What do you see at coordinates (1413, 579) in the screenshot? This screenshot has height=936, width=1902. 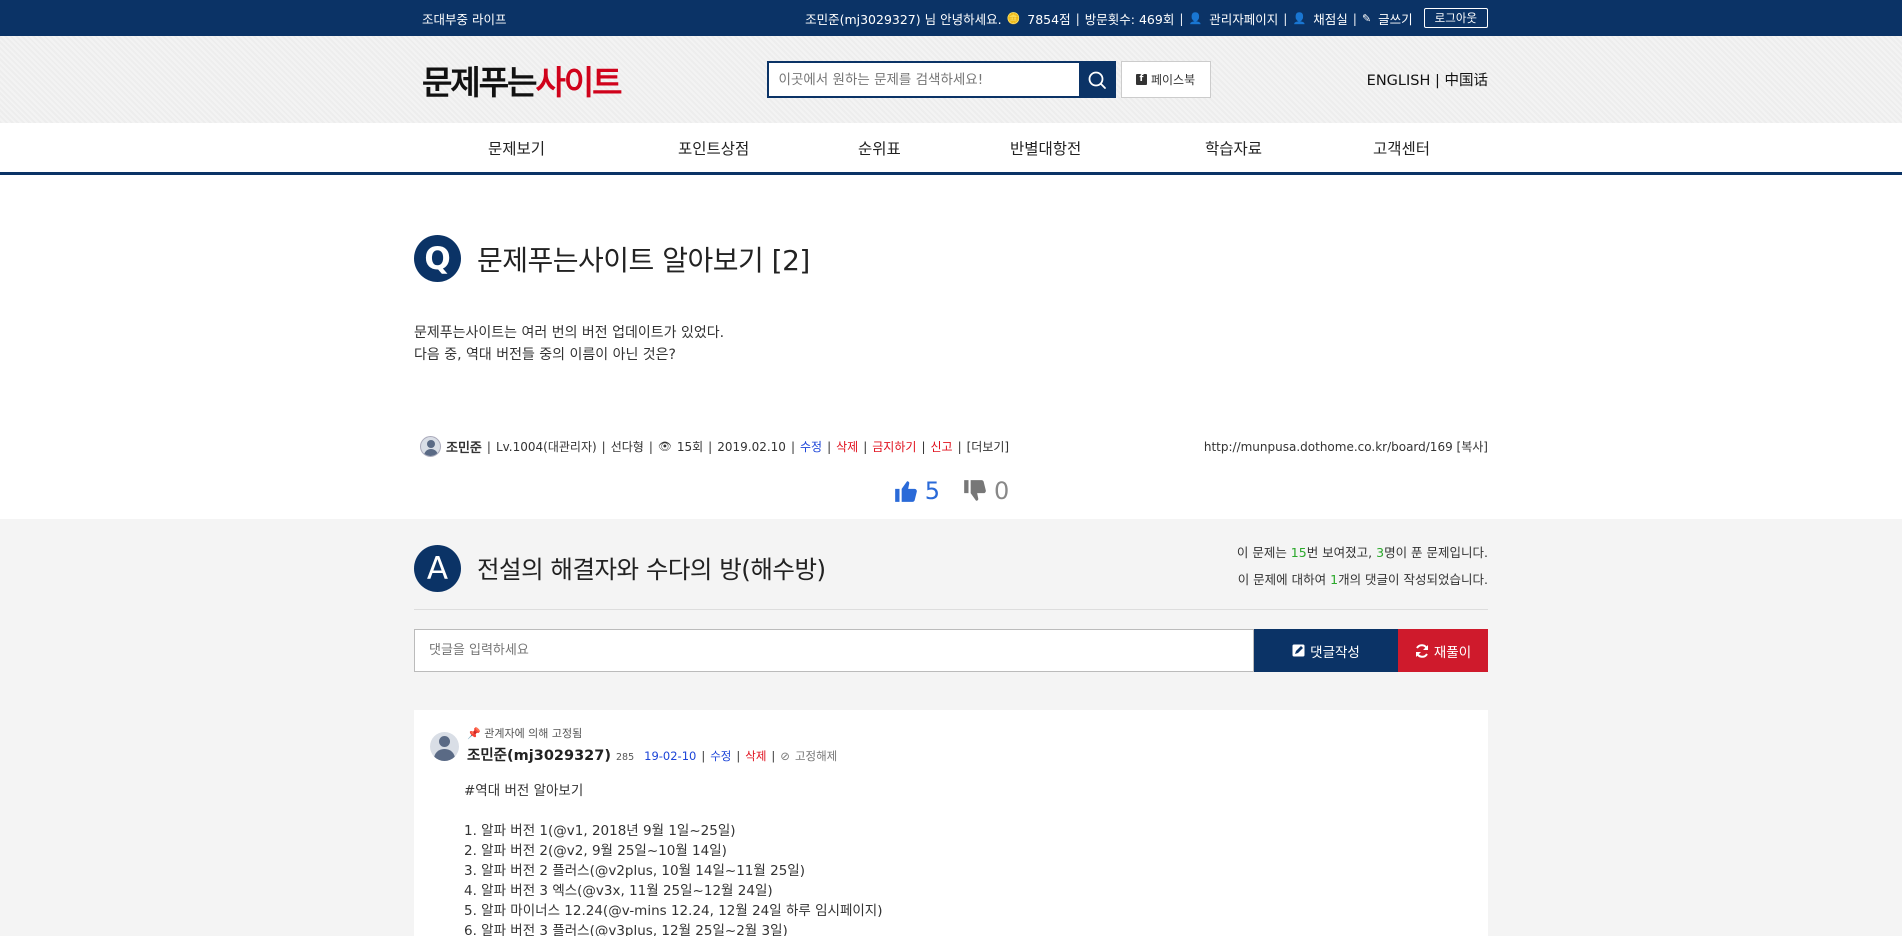 I see `stats-text: 개의 댓글이 작성되었습니다.` at bounding box center [1413, 579].